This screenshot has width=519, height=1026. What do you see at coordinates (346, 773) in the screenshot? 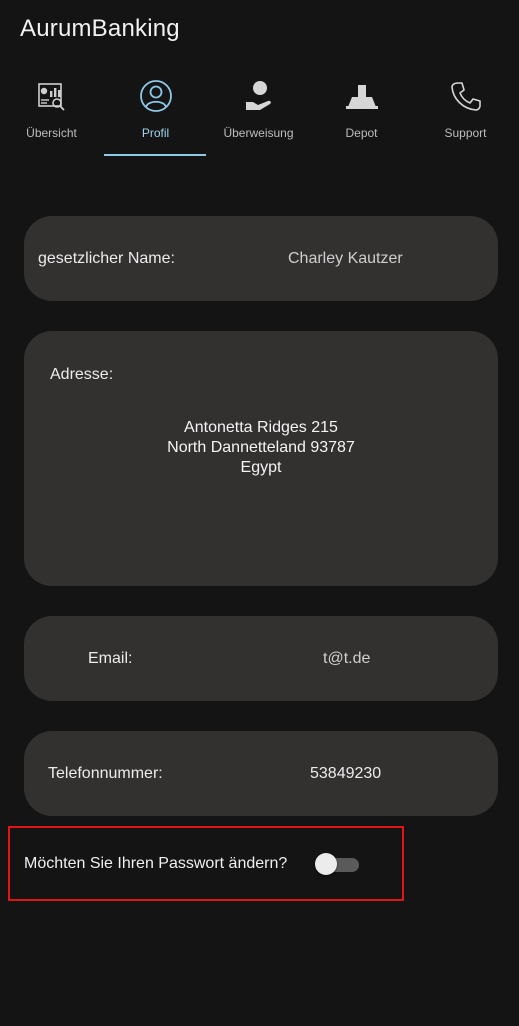
I see `phone-value: 53849230` at bounding box center [346, 773].